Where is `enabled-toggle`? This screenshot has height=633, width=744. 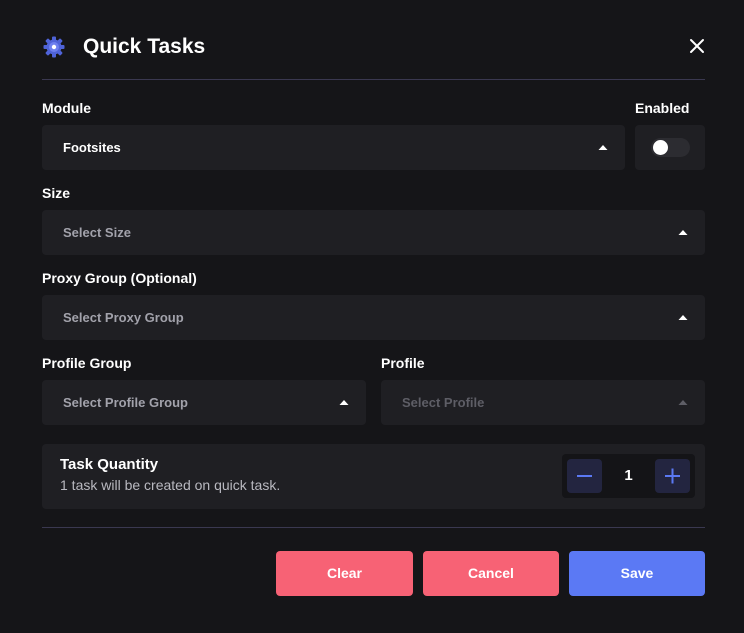 enabled-toggle is located at coordinates (670, 147).